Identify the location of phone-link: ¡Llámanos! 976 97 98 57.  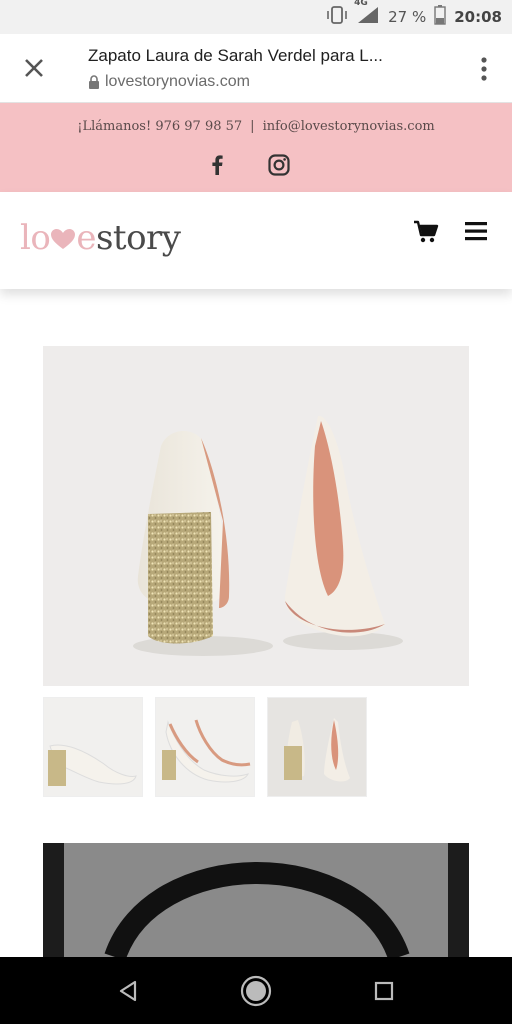
(159, 126).